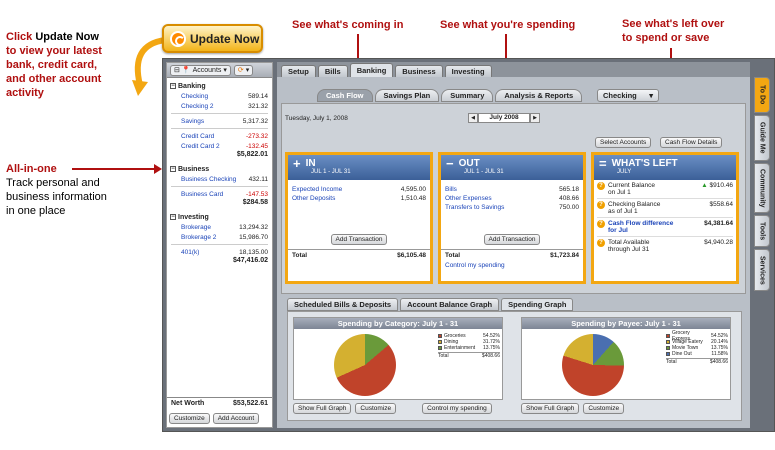 Image resolution: width=775 pixels, height=450 pixels. Describe the element at coordinates (225, 38) in the screenshot. I see `update-now-label: Update Now` at that location.